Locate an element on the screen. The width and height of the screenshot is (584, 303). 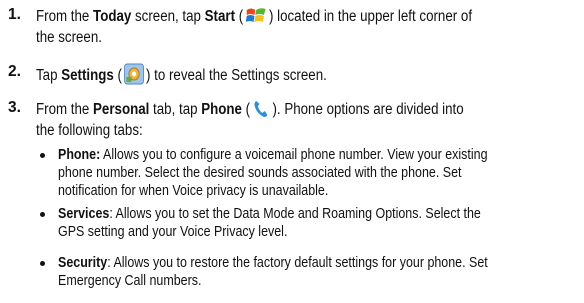
screen-name: Today is located at coordinates (112, 16).